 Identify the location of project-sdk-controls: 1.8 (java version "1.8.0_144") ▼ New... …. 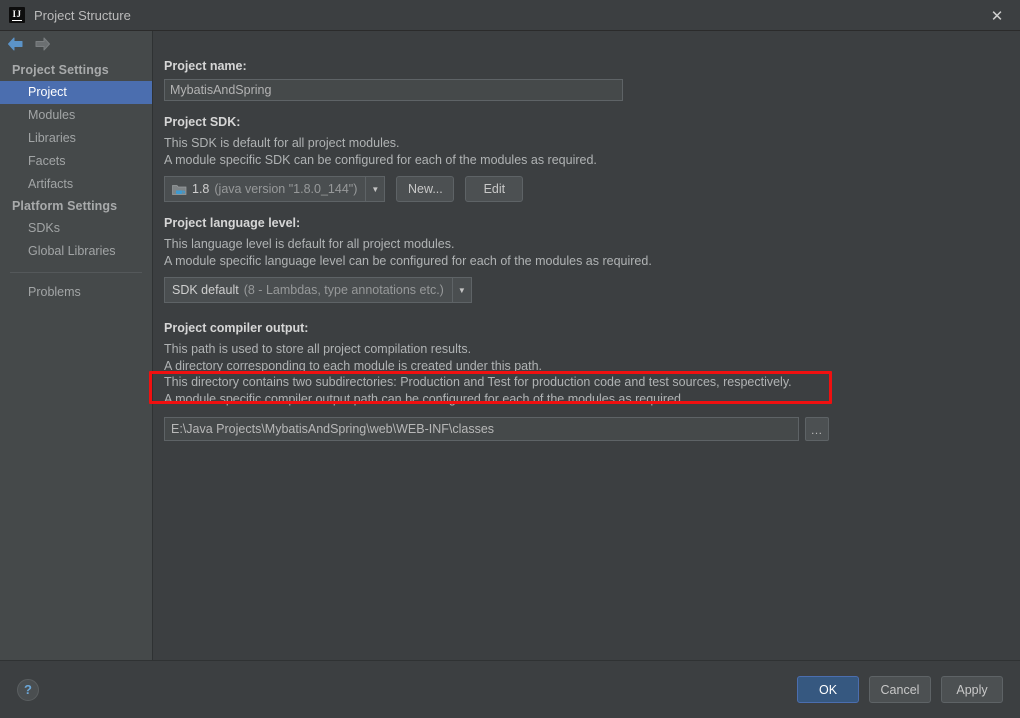
(592, 189).